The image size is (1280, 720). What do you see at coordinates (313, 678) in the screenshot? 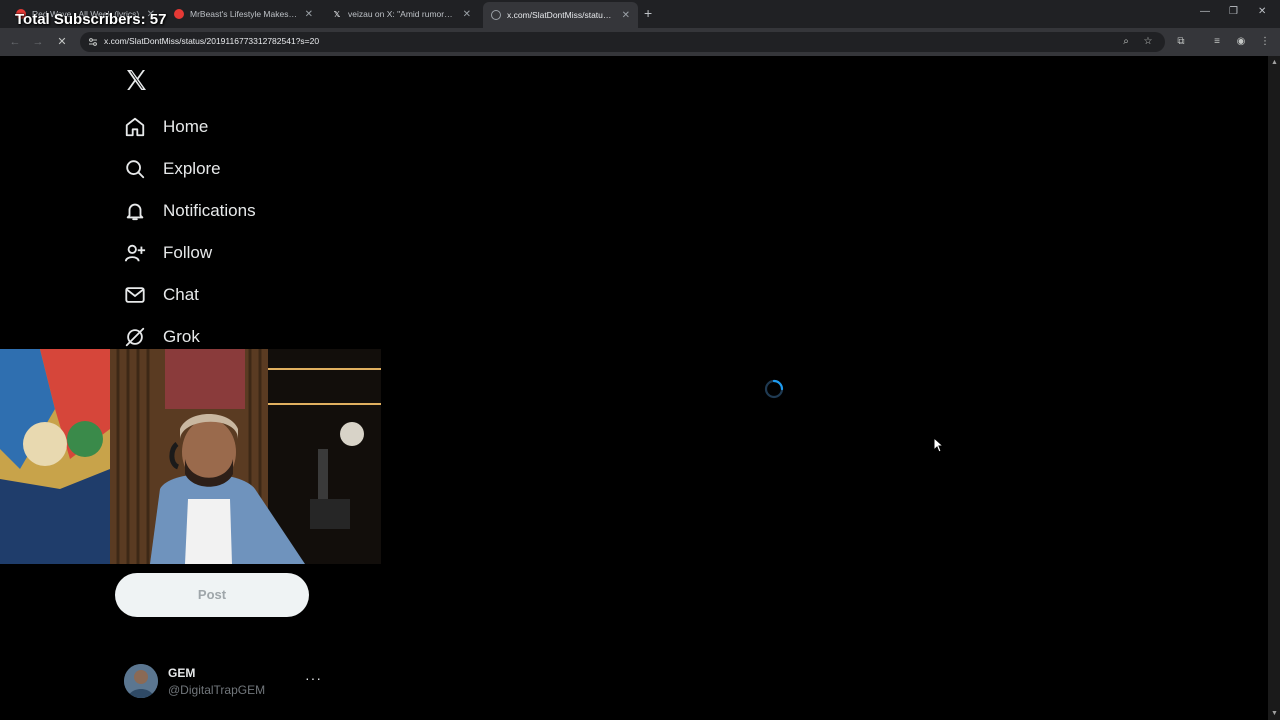
I see `more-options-icon: ···` at bounding box center [313, 678].